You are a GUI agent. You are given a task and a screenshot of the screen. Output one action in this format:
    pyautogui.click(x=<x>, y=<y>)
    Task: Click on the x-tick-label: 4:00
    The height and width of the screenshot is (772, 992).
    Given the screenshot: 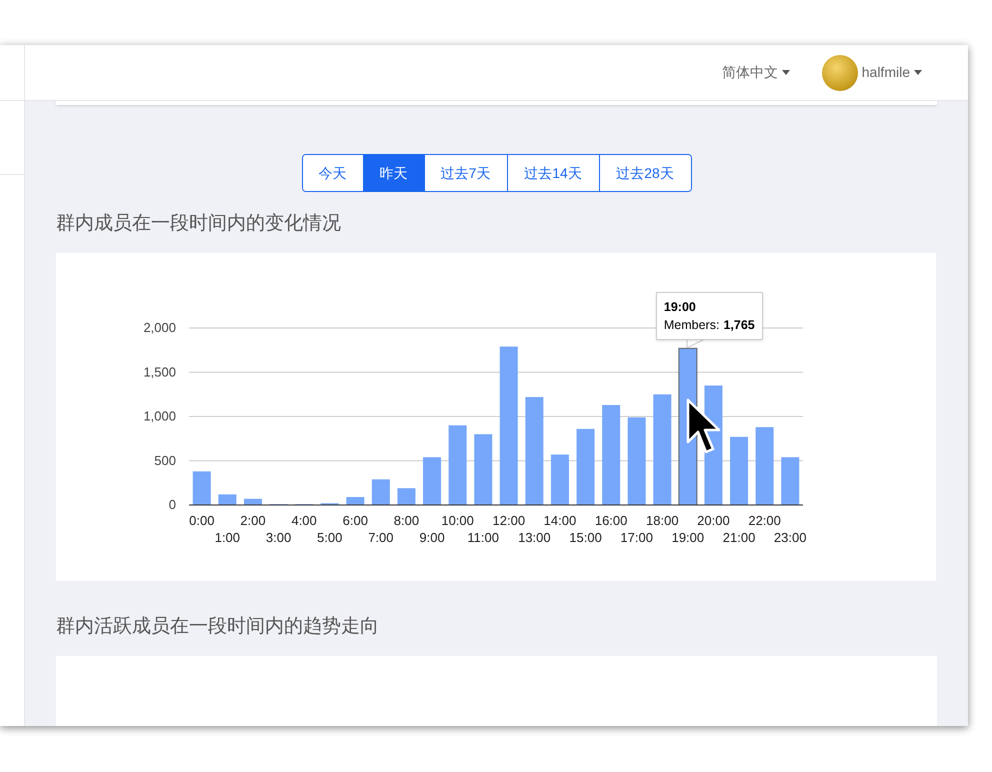 What is the action you would take?
    pyautogui.click(x=304, y=520)
    